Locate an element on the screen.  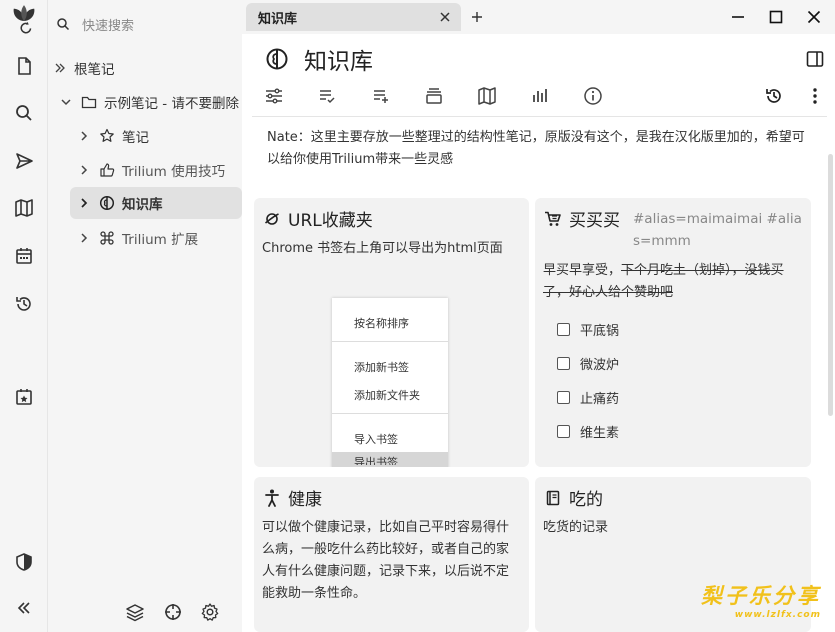
launcher-bar is located at coordinates (24, 316).